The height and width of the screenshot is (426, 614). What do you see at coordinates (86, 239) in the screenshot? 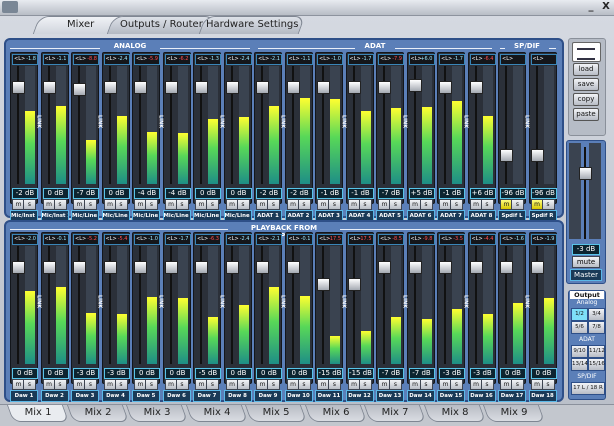
I see `link-peak-display: <L> -5.2` at bounding box center [86, 239].